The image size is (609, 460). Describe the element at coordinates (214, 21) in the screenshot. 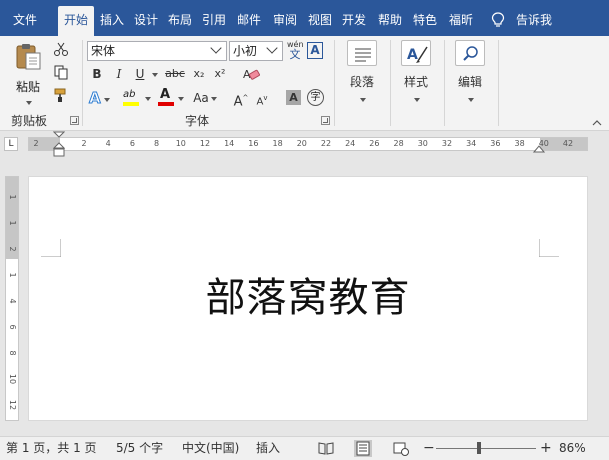

I see `tab-references: 引用` at that location.